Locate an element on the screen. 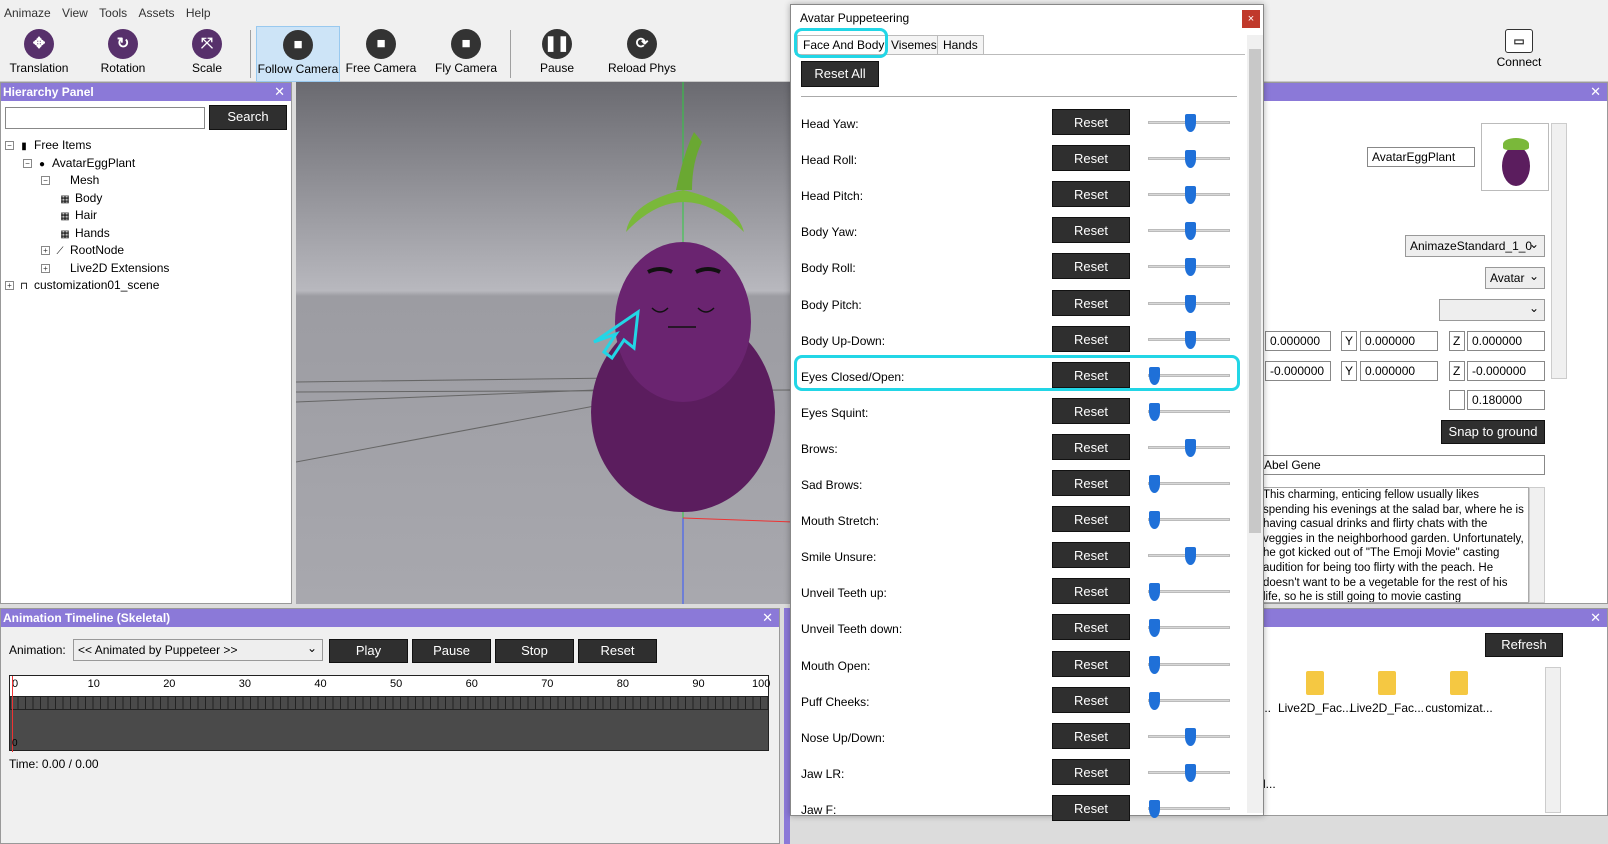  avatar-name-field: AvatarEggPlant is located at coordinates (1421, 157).